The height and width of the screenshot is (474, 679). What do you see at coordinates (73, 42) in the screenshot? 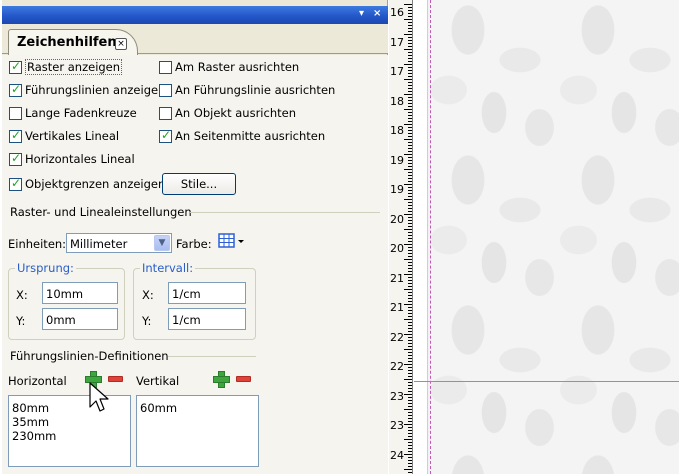
I see `tab-zeichenhilfen: Zeichenhilfen ×` at bounding box center [73, 42].